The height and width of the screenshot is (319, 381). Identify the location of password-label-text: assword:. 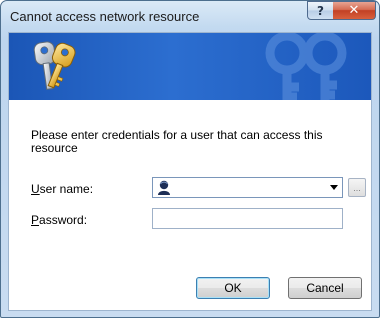
(63, 220).